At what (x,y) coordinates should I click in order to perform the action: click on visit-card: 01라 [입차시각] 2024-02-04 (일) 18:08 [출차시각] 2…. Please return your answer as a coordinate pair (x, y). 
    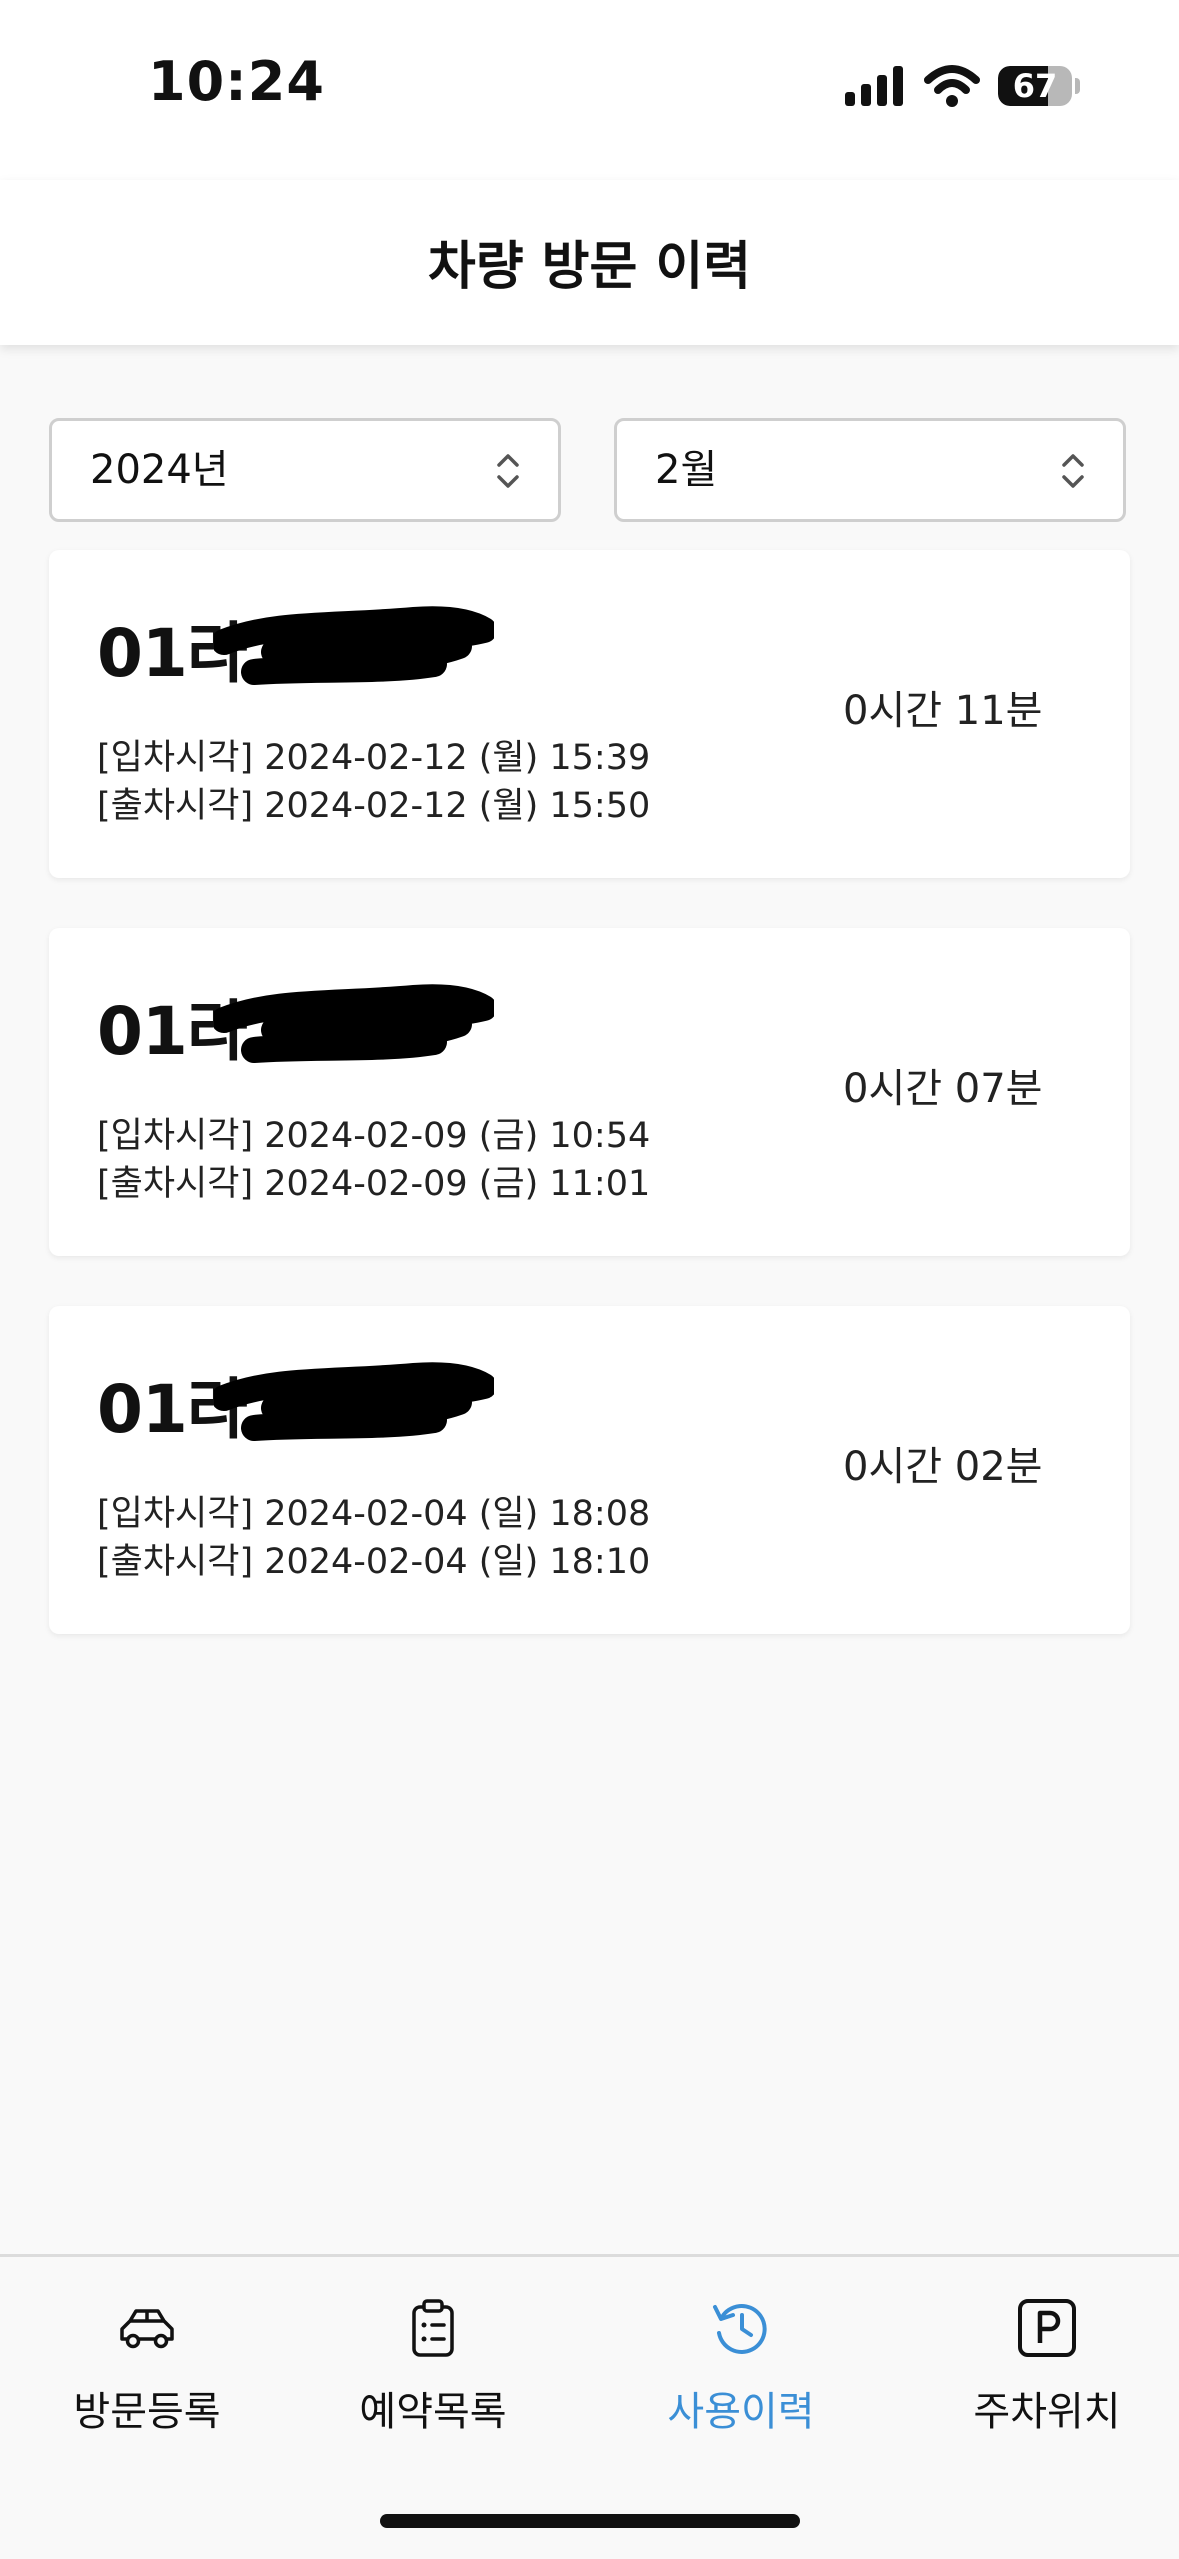
    Looking at the image, I should click on (589, 1470).